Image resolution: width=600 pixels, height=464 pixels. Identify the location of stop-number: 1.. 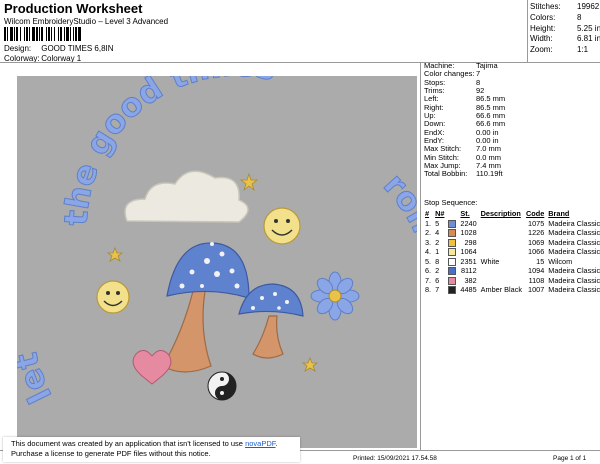
(428, 223).